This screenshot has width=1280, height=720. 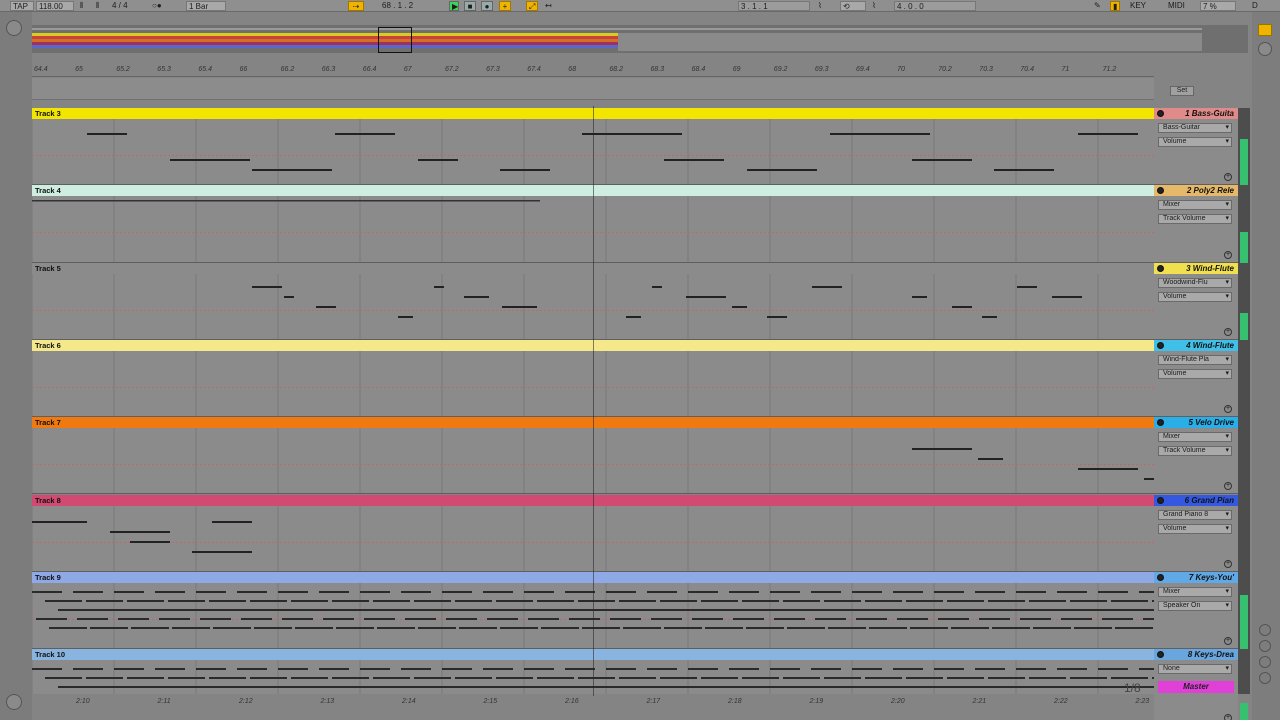 What do you see at coordinates (1141, 6) in the screenshot?
I see `key-map-button: KEY` at bounding box center [1141, 6].